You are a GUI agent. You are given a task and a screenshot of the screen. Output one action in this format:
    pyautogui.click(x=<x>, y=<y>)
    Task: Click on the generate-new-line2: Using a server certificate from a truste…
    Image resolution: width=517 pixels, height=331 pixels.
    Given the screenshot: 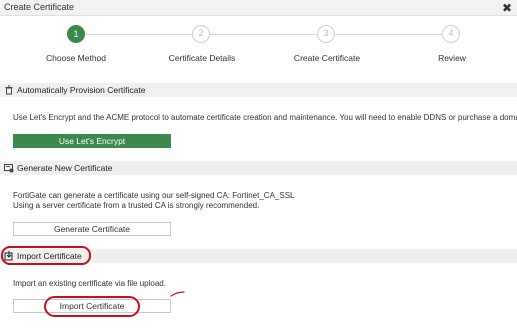 What is the action you would take?
    pyautogui.click(x=136, y=205)
    